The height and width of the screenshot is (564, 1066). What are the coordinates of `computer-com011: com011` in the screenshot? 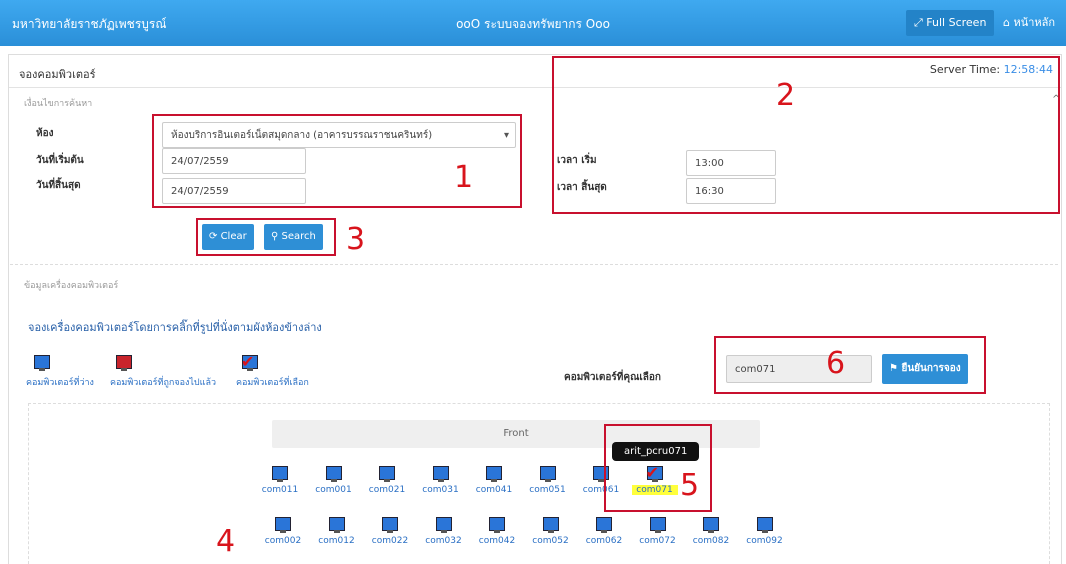 It's located at (280, 480).